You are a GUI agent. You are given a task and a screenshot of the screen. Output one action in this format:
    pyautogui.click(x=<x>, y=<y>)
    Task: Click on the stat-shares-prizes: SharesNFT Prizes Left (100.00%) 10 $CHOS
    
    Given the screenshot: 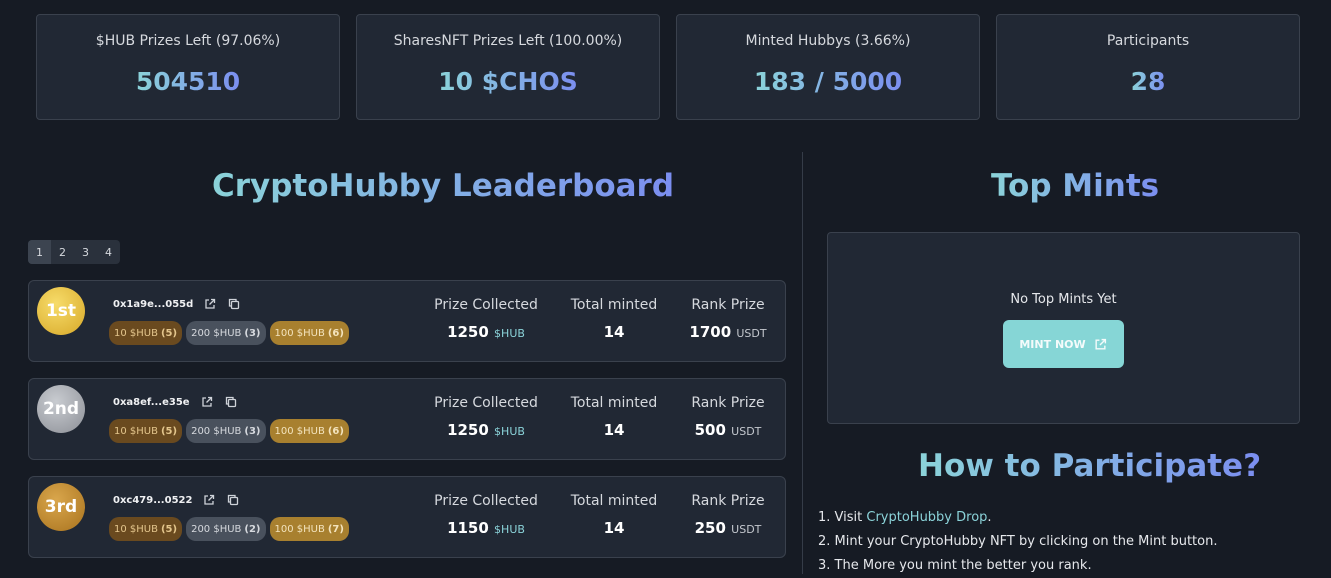 What is the action you would take?
    pyautogui.click(x=508, y=67)
    